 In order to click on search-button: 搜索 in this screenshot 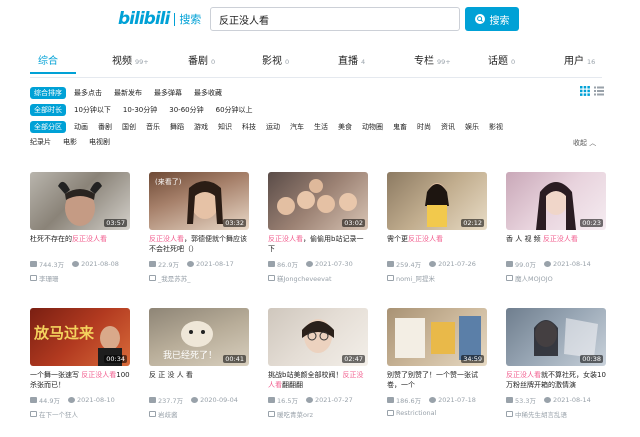, I will do `click(492, 19)`.